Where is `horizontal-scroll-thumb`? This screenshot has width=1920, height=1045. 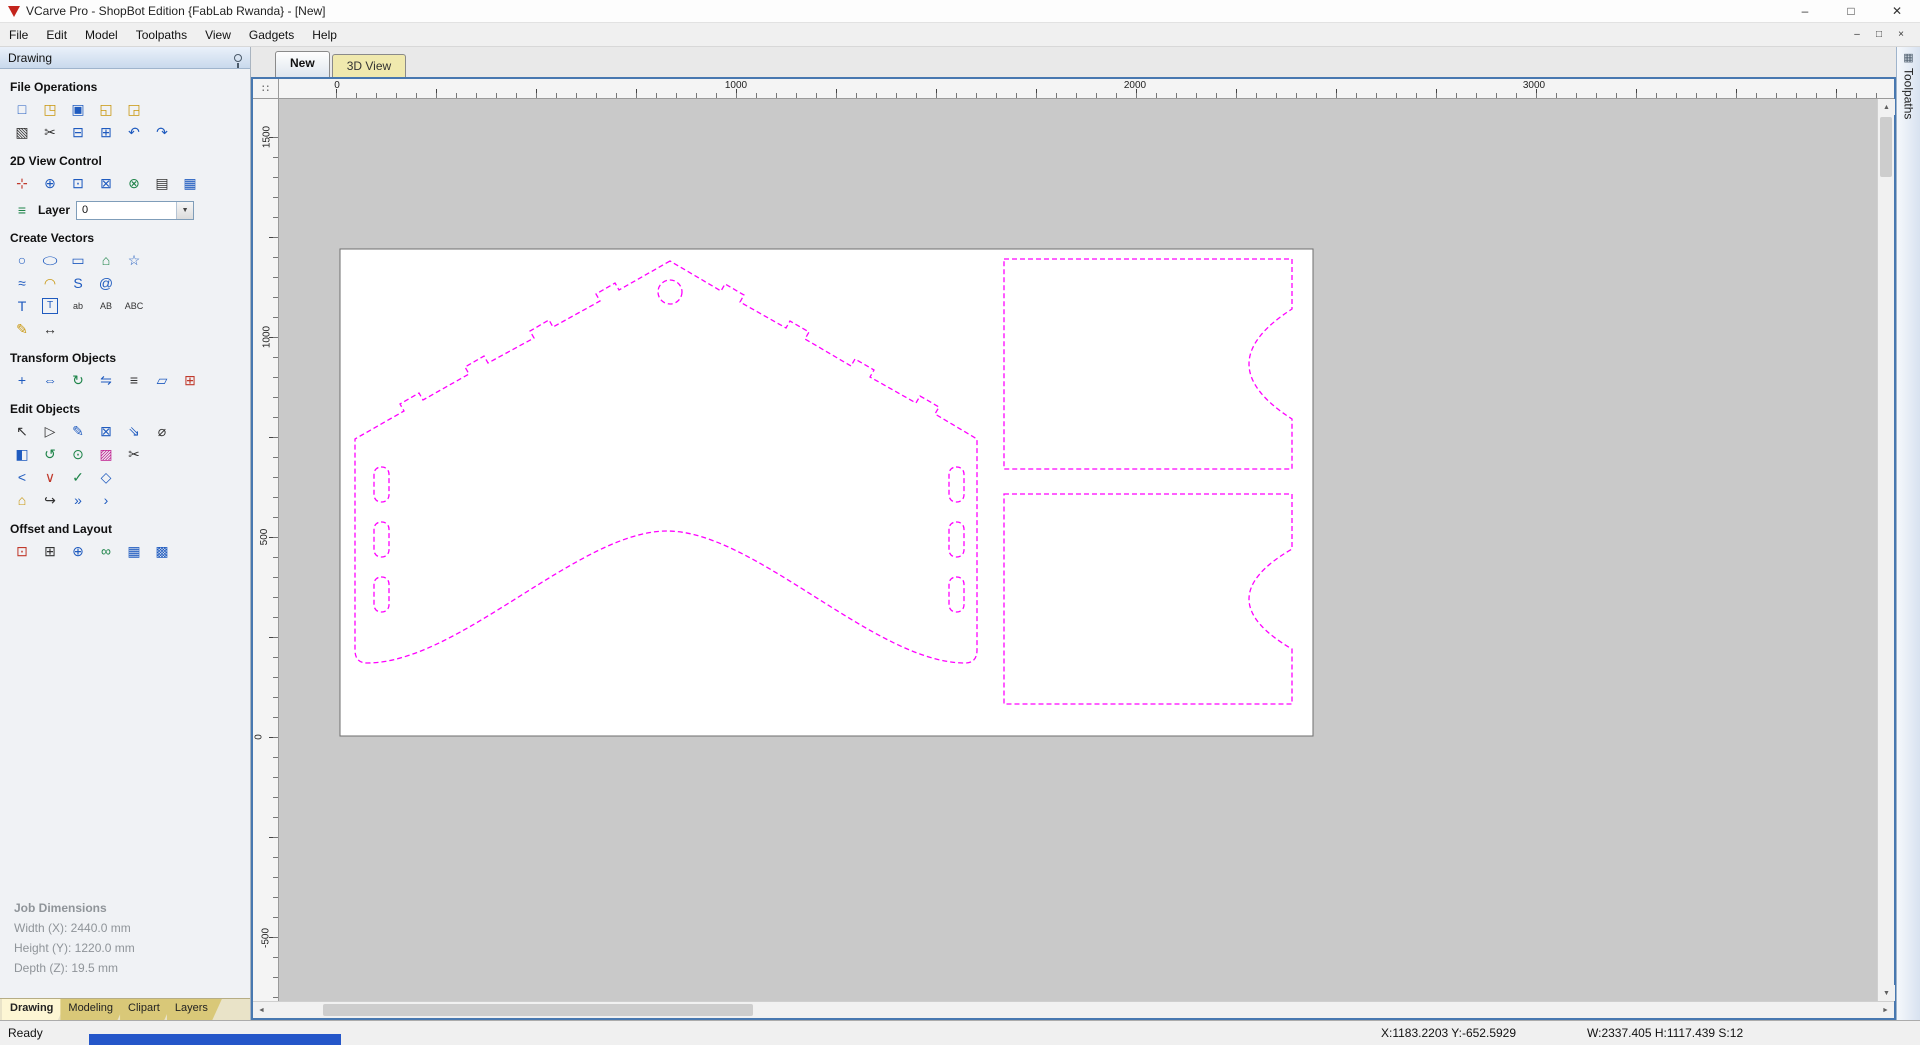 horizontal-scroll-thumb is located at coordinates (538, 1010).